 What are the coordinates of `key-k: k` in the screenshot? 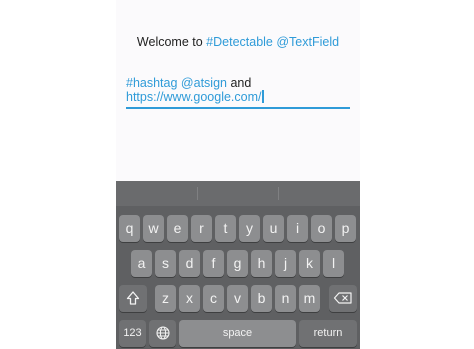 It's located at (309, 263).